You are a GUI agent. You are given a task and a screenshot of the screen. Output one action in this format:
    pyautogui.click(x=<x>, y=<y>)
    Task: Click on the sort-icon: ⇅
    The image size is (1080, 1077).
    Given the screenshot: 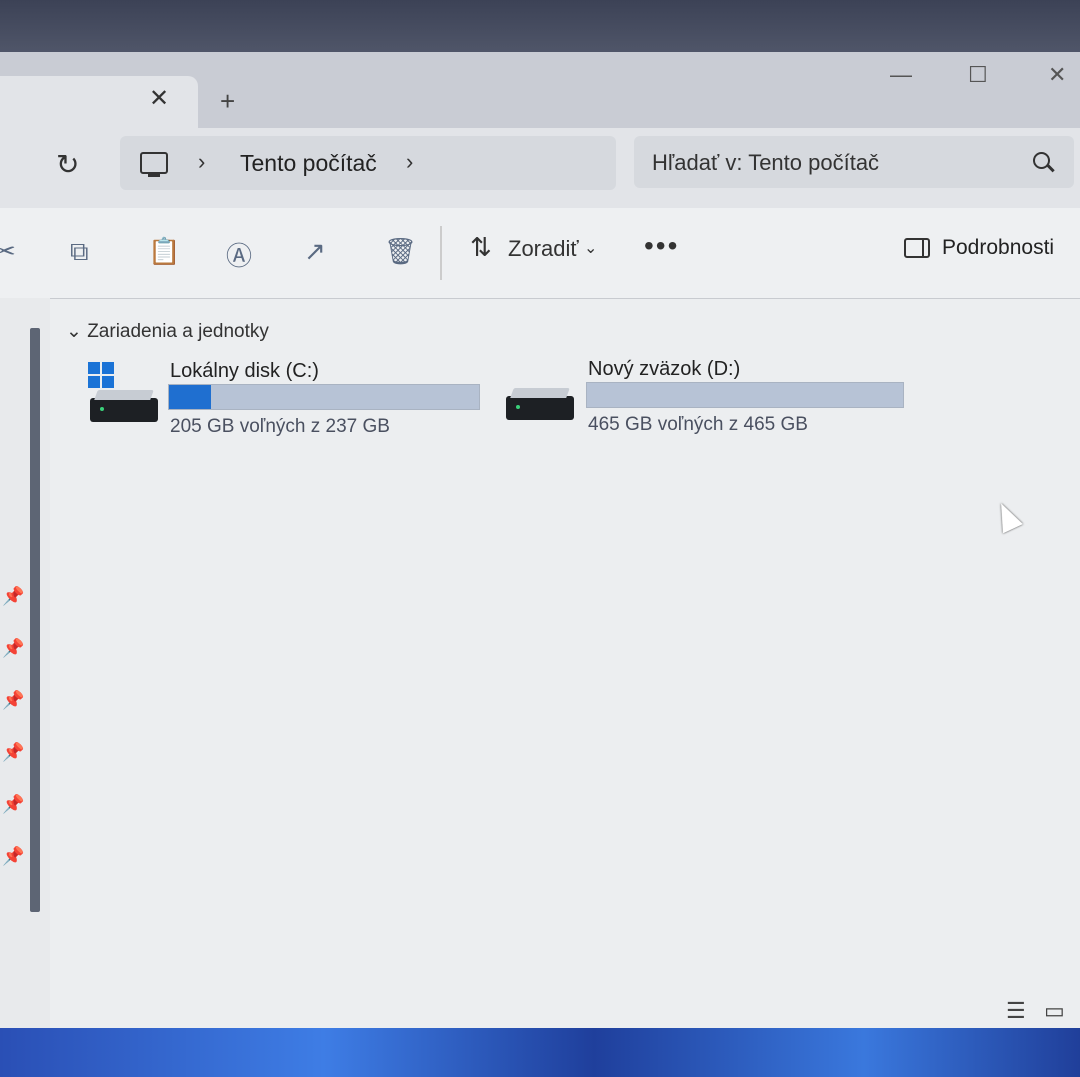 What is the action you would take?
    pyautogui.click(x=481, y=247)
    